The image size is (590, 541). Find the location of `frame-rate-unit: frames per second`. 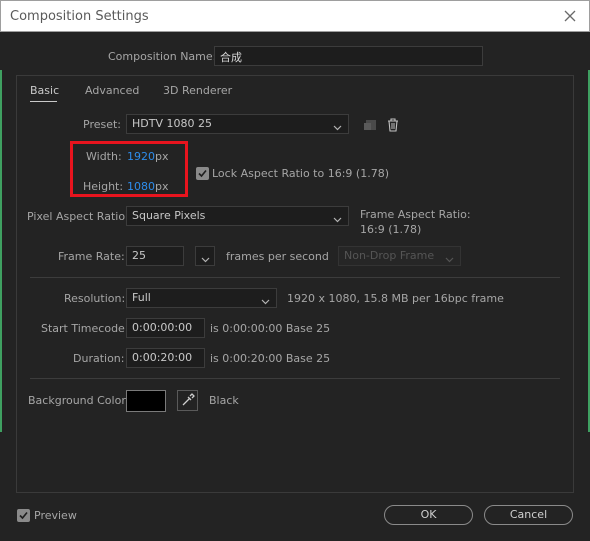

frame-rate-unit: frames per second is located at coordinates (277, 256).